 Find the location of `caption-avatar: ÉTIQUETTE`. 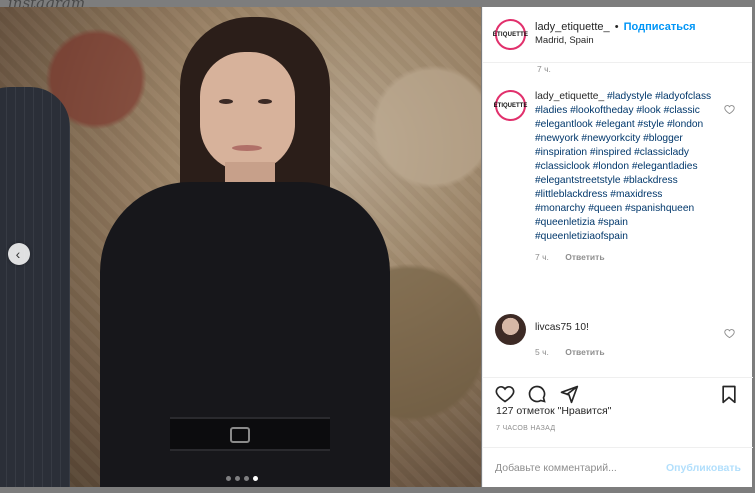

caption-avatar: ÉTIQUETTE is located at coordinates (510, 105).